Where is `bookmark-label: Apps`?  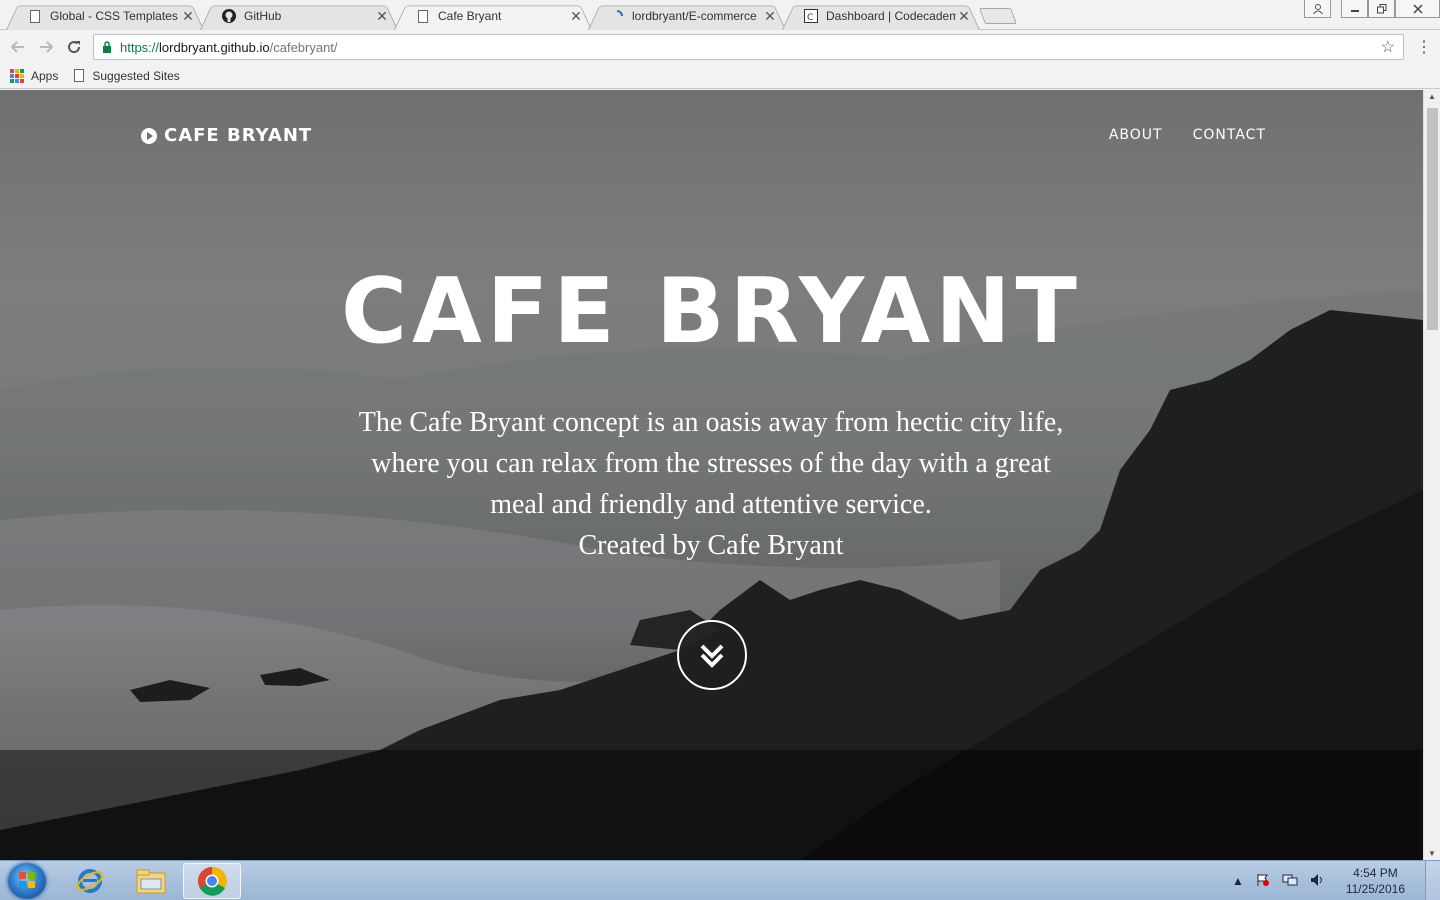 bookmark-label: Apps is located at coordinates (45, 75).